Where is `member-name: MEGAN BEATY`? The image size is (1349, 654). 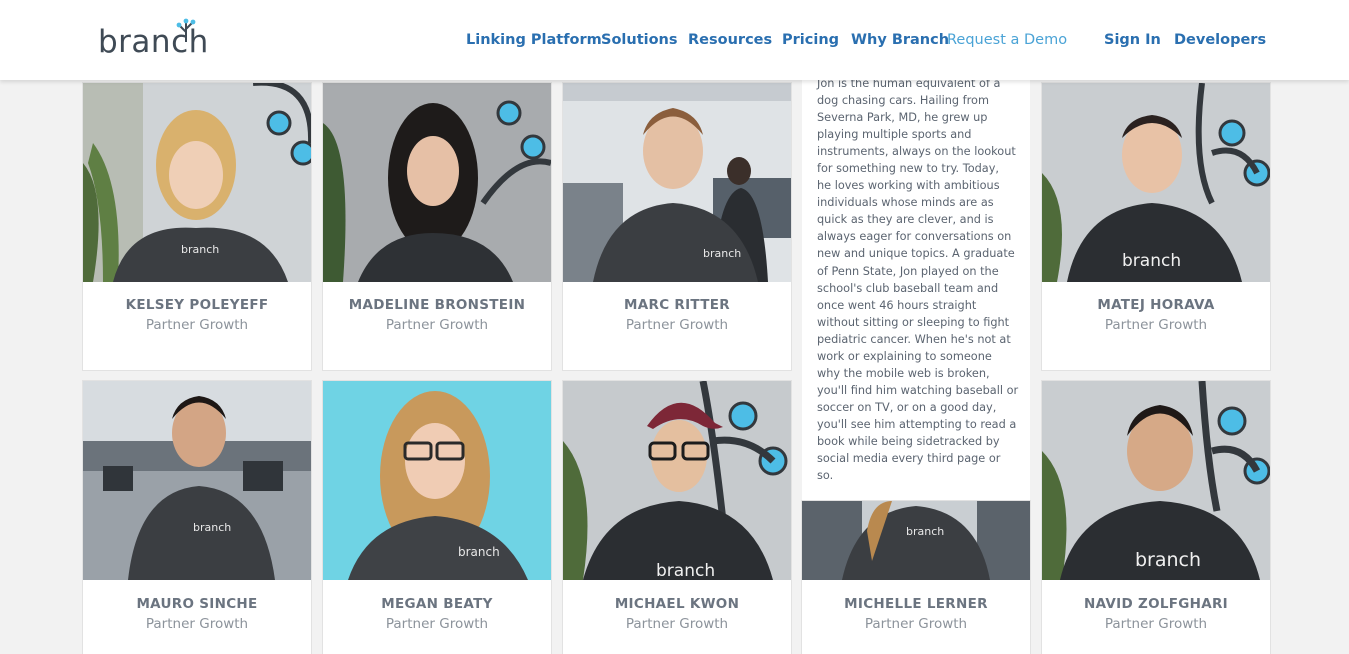 member-name: MEGAN BEATY is located at coordinates (437, 604).